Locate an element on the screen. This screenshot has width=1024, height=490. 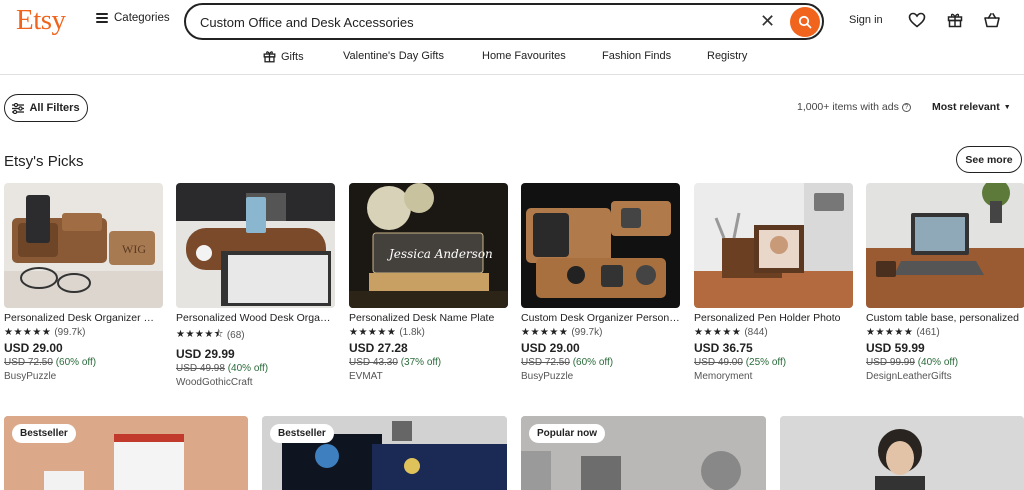
shop-name: DesignLeatherGifts is located at coordinates (945, 376).